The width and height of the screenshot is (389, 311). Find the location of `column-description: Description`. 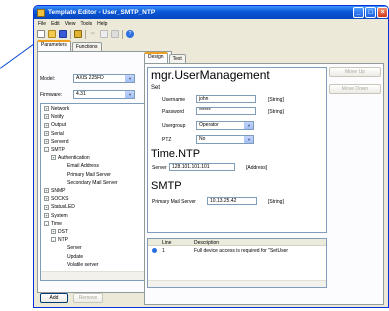

column-description: Description is located at coordinates (206, 243).